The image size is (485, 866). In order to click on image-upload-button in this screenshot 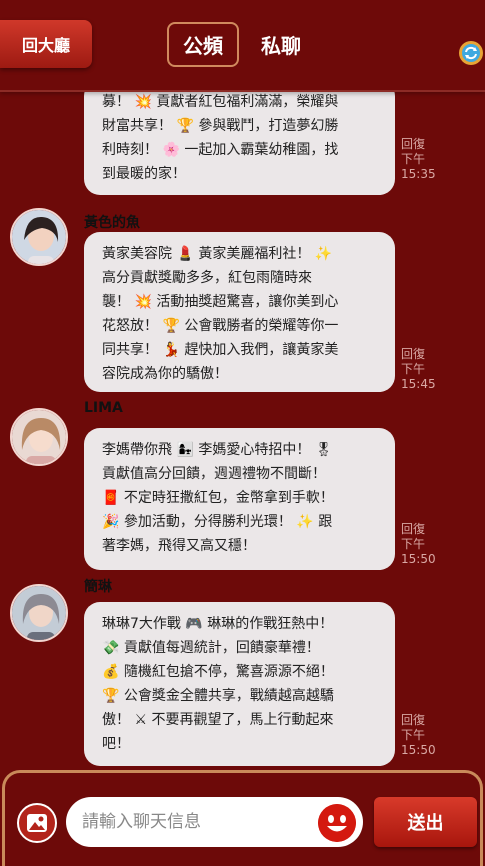, I will do `click(37, 823)`.